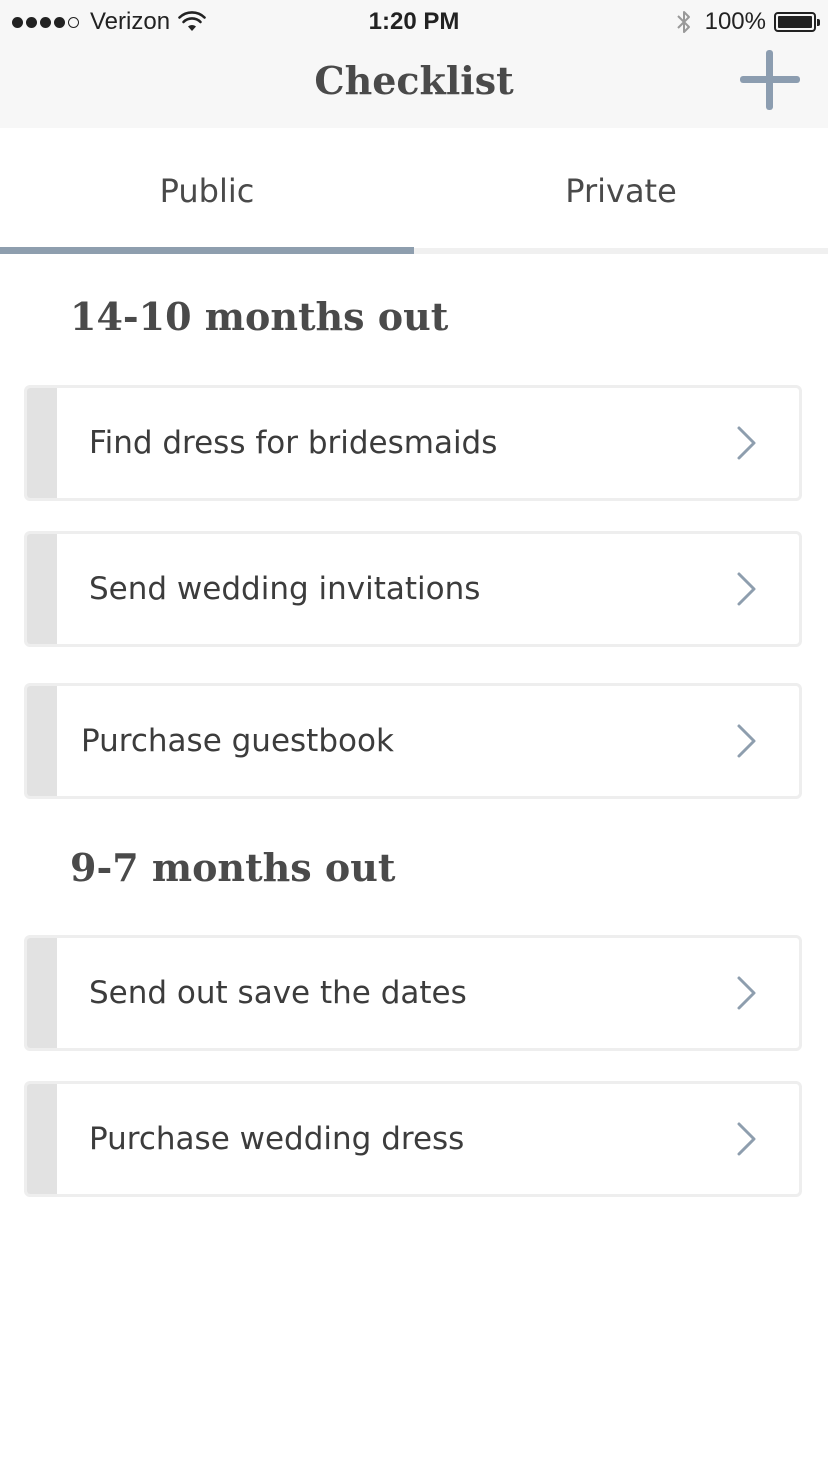 The height and width of the screenshot is (1472, 828). I want to click on battery-icon, so click(797, 22).